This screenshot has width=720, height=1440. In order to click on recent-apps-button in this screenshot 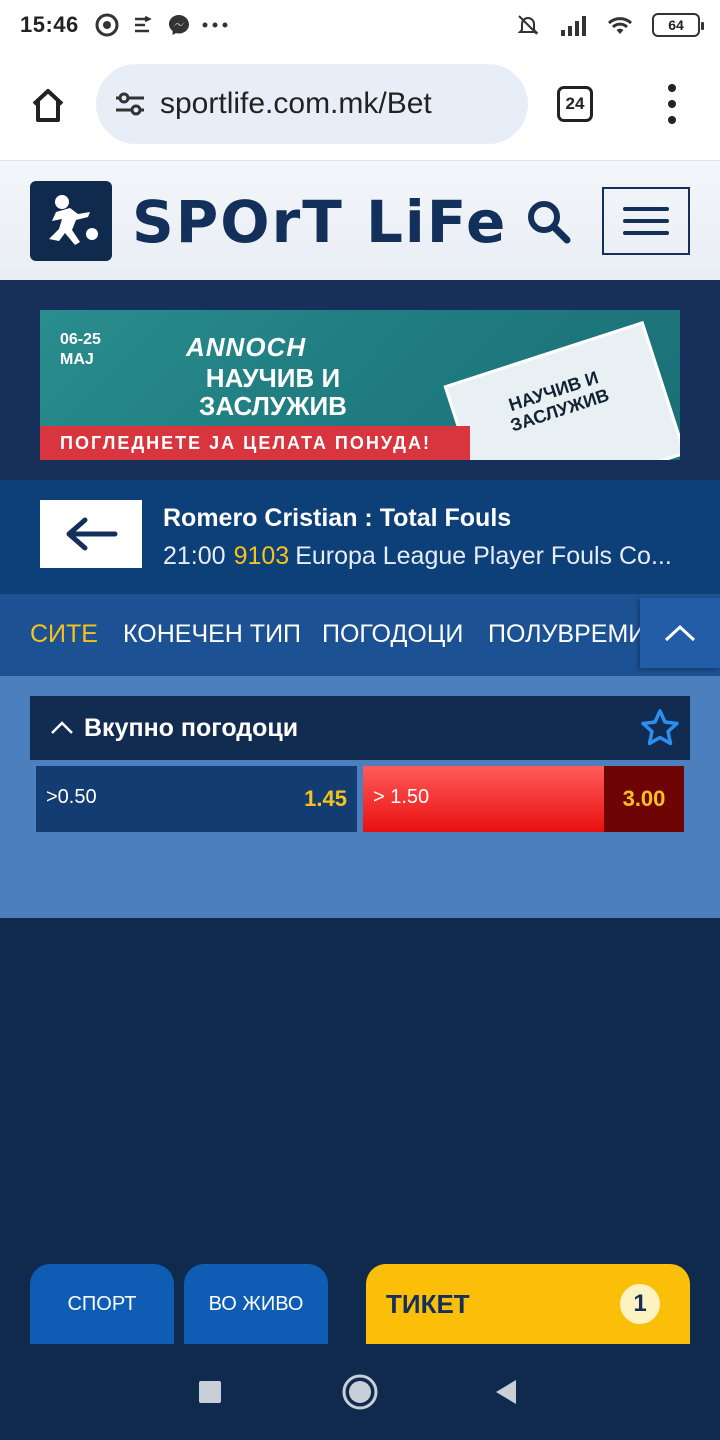, I will do `click(210, 1392)`.